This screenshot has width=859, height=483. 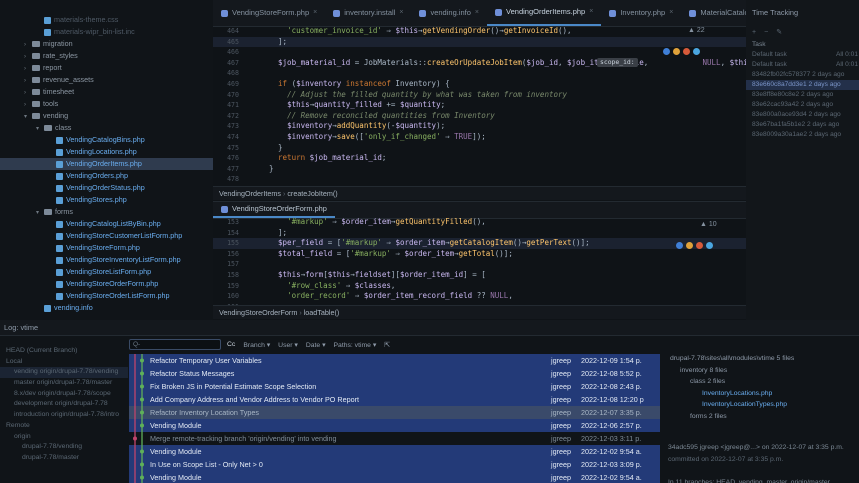 What do you see at coordinates (106, 164) in the screenshot?
I see `tree-file: VendingOrderItems.php` at bounding box center [106, 164].